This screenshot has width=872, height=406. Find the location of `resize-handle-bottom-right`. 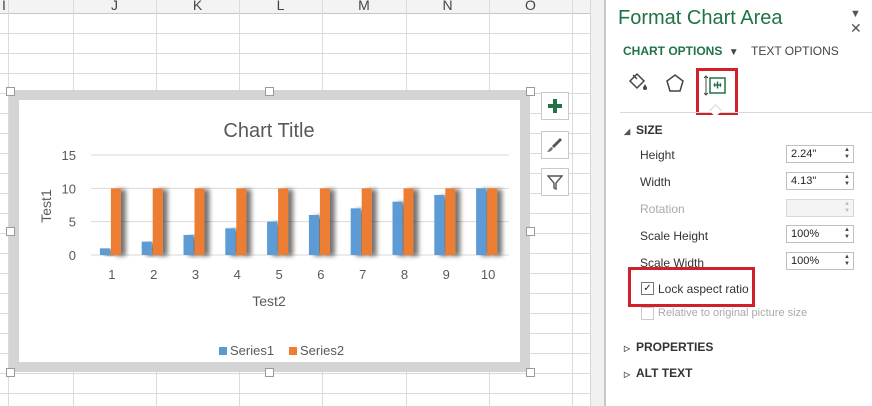

resize-handle-bottom-right is located at coordinates (530, 372).